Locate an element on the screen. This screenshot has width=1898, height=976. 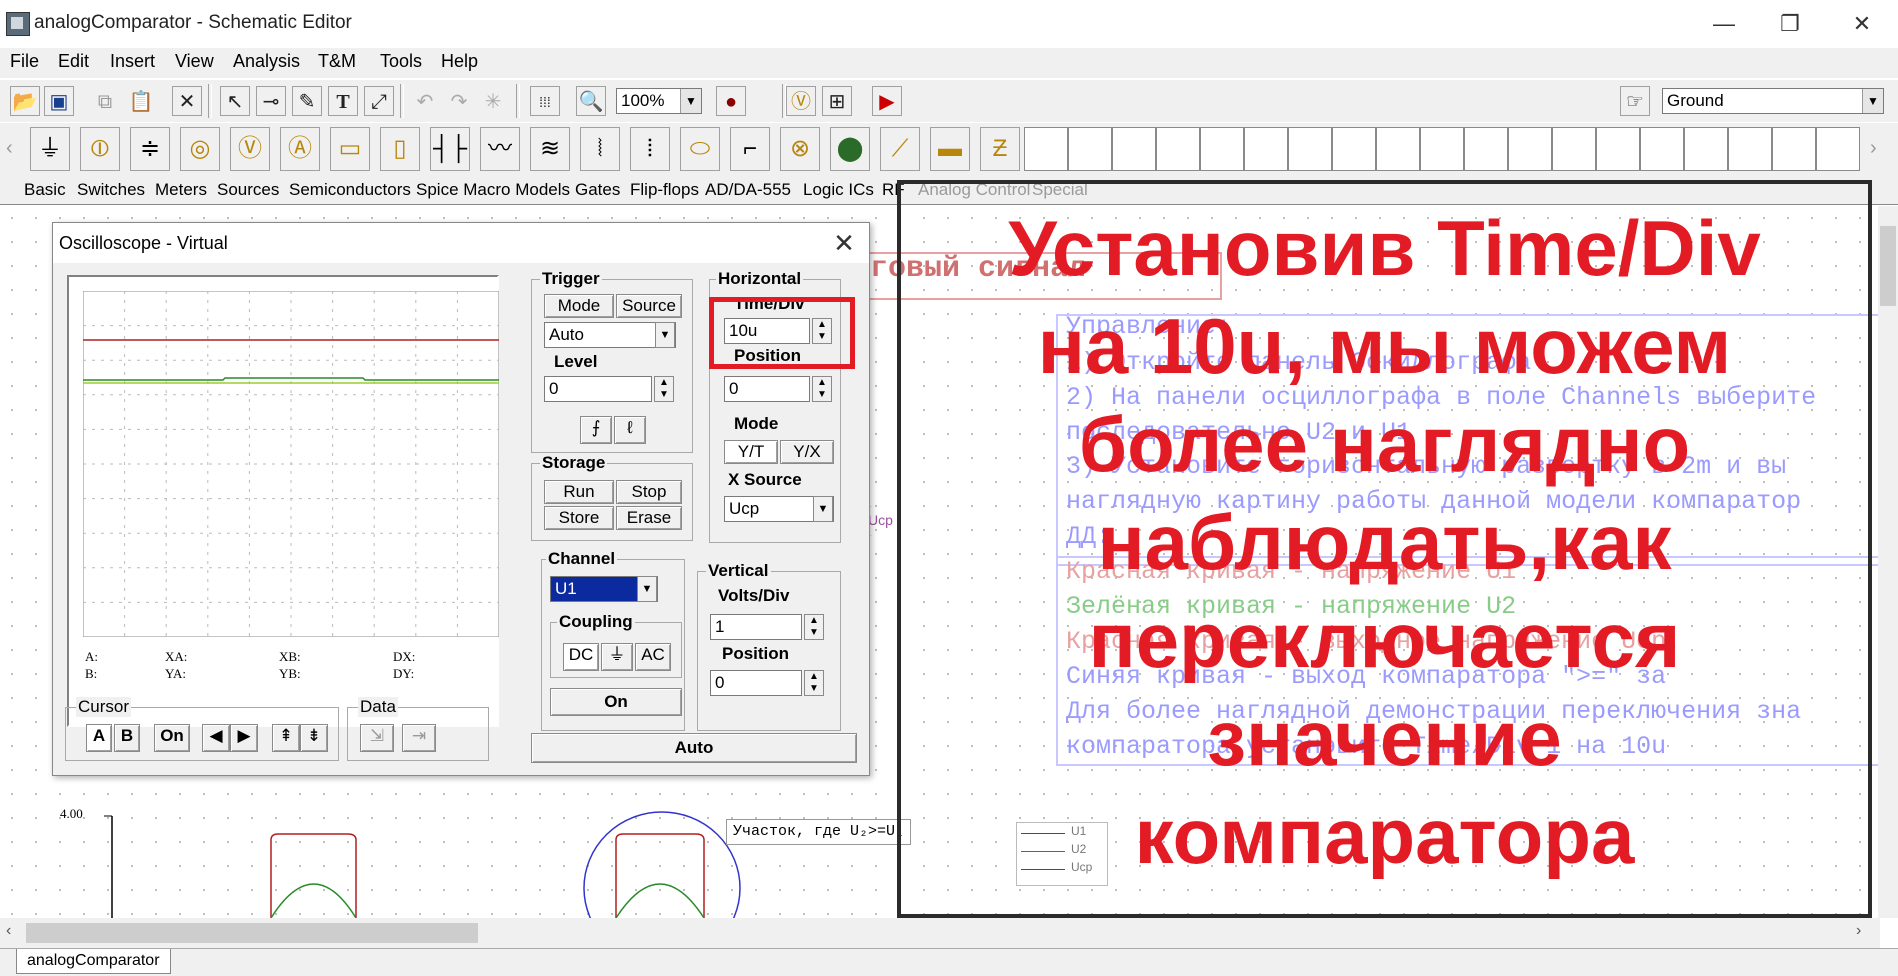
scroll-left-icon: ‹ is located at coordinates (9, 148).